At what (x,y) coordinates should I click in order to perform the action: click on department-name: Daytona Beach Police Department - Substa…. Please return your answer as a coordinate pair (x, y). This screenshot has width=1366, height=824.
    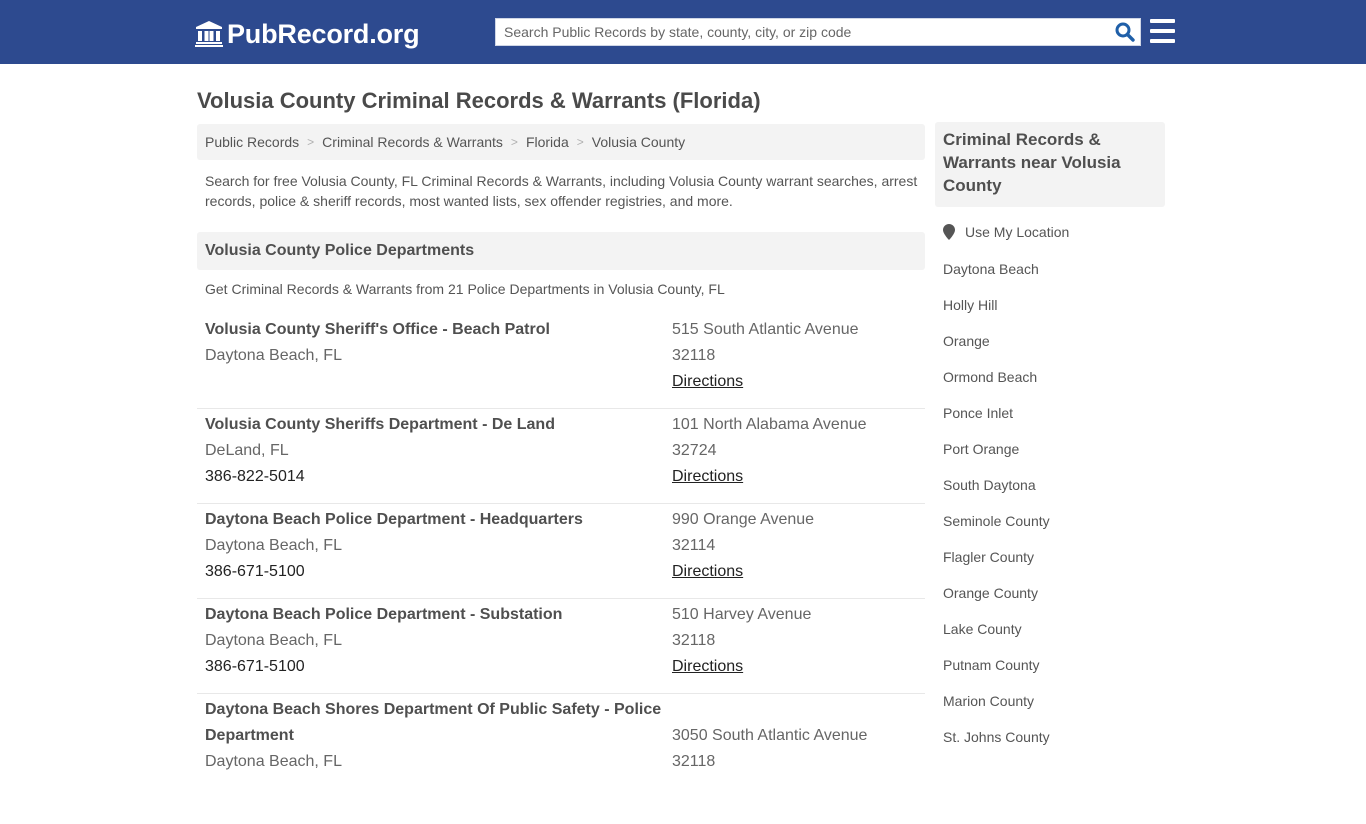
    Looking at the image, I should click on (384, 614).